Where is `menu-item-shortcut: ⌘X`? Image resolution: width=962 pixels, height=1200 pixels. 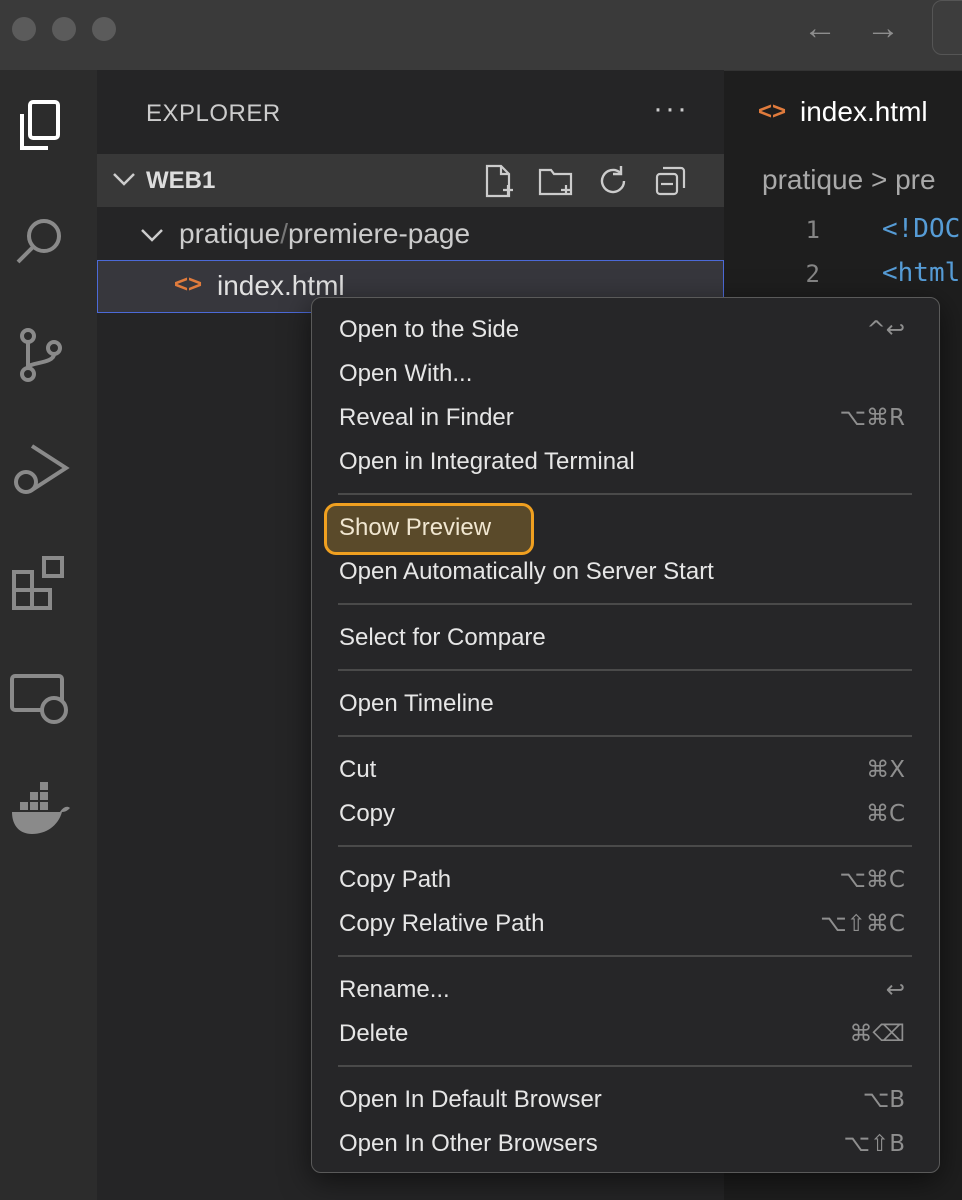 menu-item-shortcut: ⌘X is located at coordinates (885, 770).